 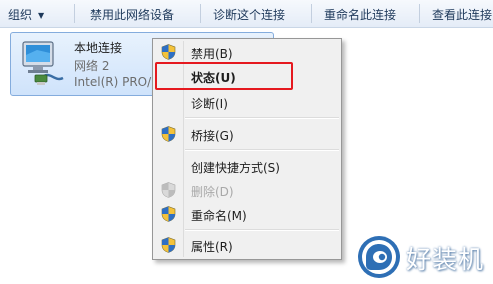 What do you see at coordinates (219, 216) in the screenshot?
I see `menu-item-label: 重命名(M)` at bounding box center [219, 216].